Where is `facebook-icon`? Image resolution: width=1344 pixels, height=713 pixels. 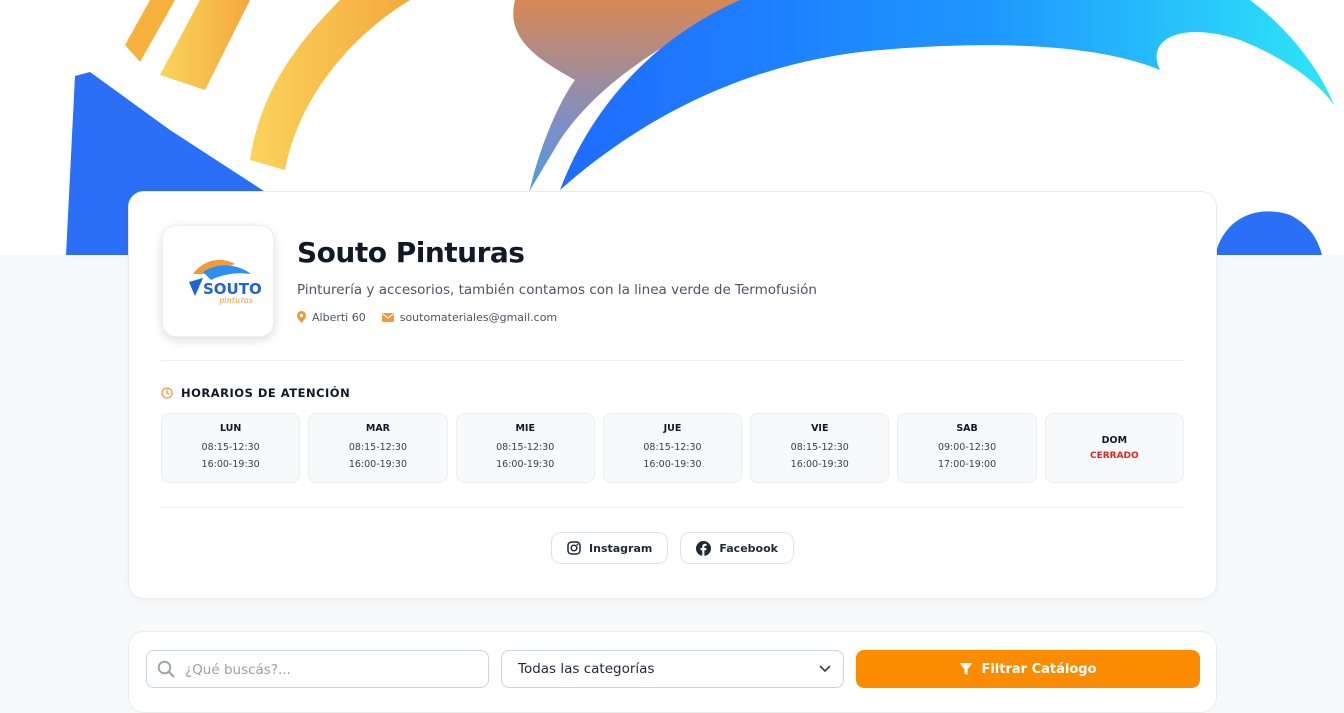
facebook-icon is located at coordinates (704, 548).